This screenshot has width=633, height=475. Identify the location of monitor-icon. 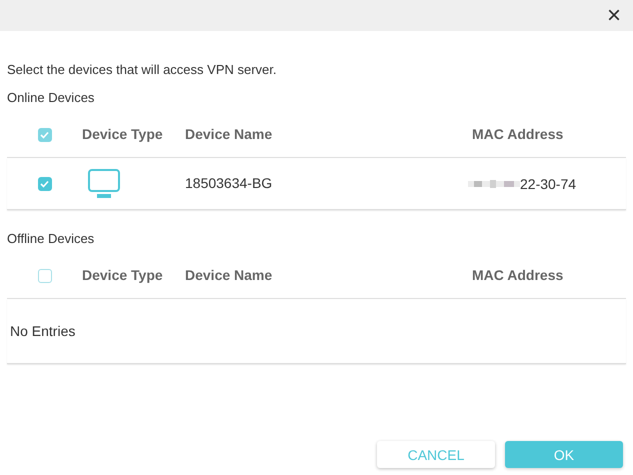
(104, 183).